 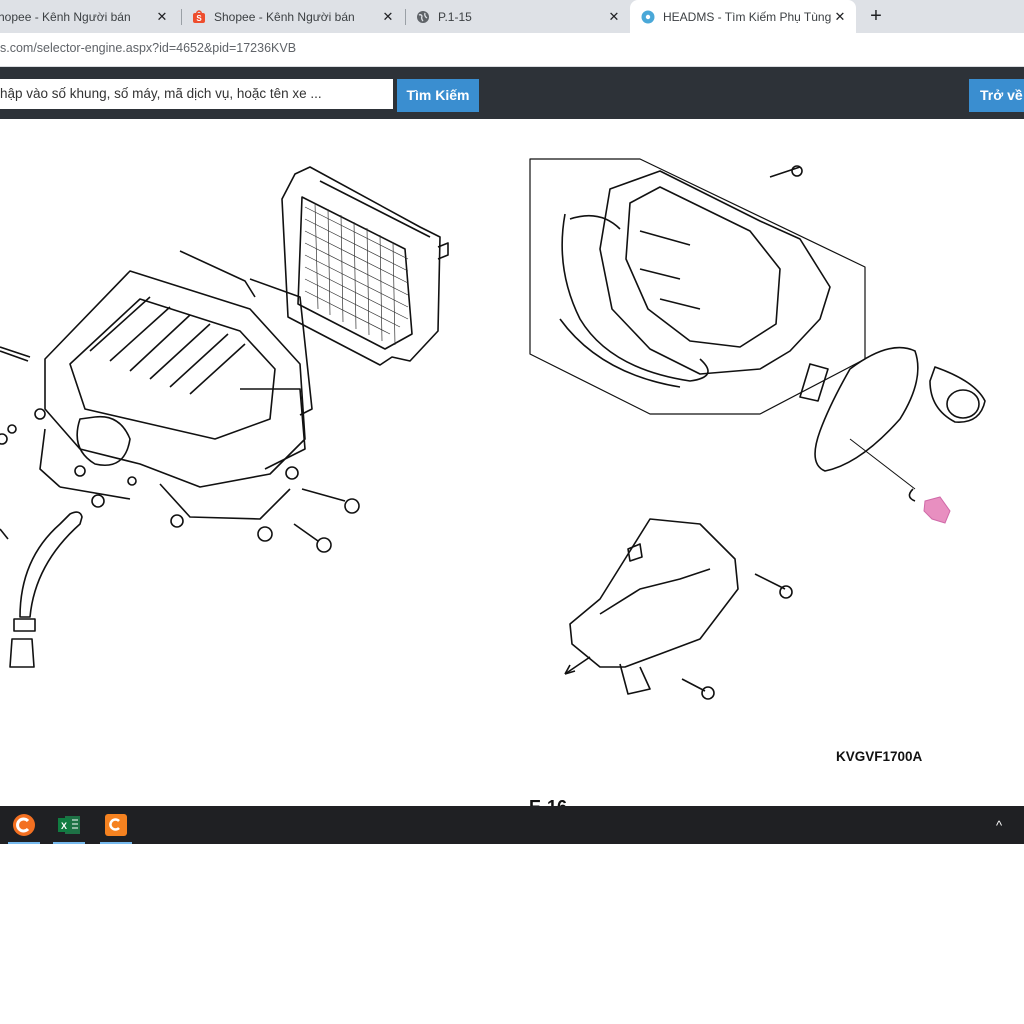 What do you see at coordinates (996, 95) in the screenshot?
I see `back-button: Trở về` at bounding box center [996, 95].